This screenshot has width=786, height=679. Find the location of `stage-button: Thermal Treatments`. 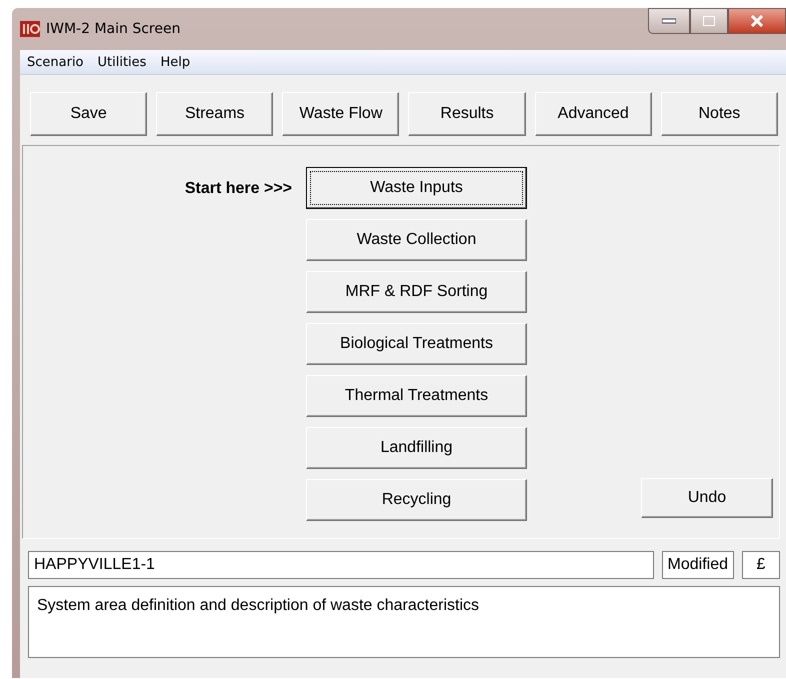

stage-button: Thermal Treatments is located at coordinates (416, 396).